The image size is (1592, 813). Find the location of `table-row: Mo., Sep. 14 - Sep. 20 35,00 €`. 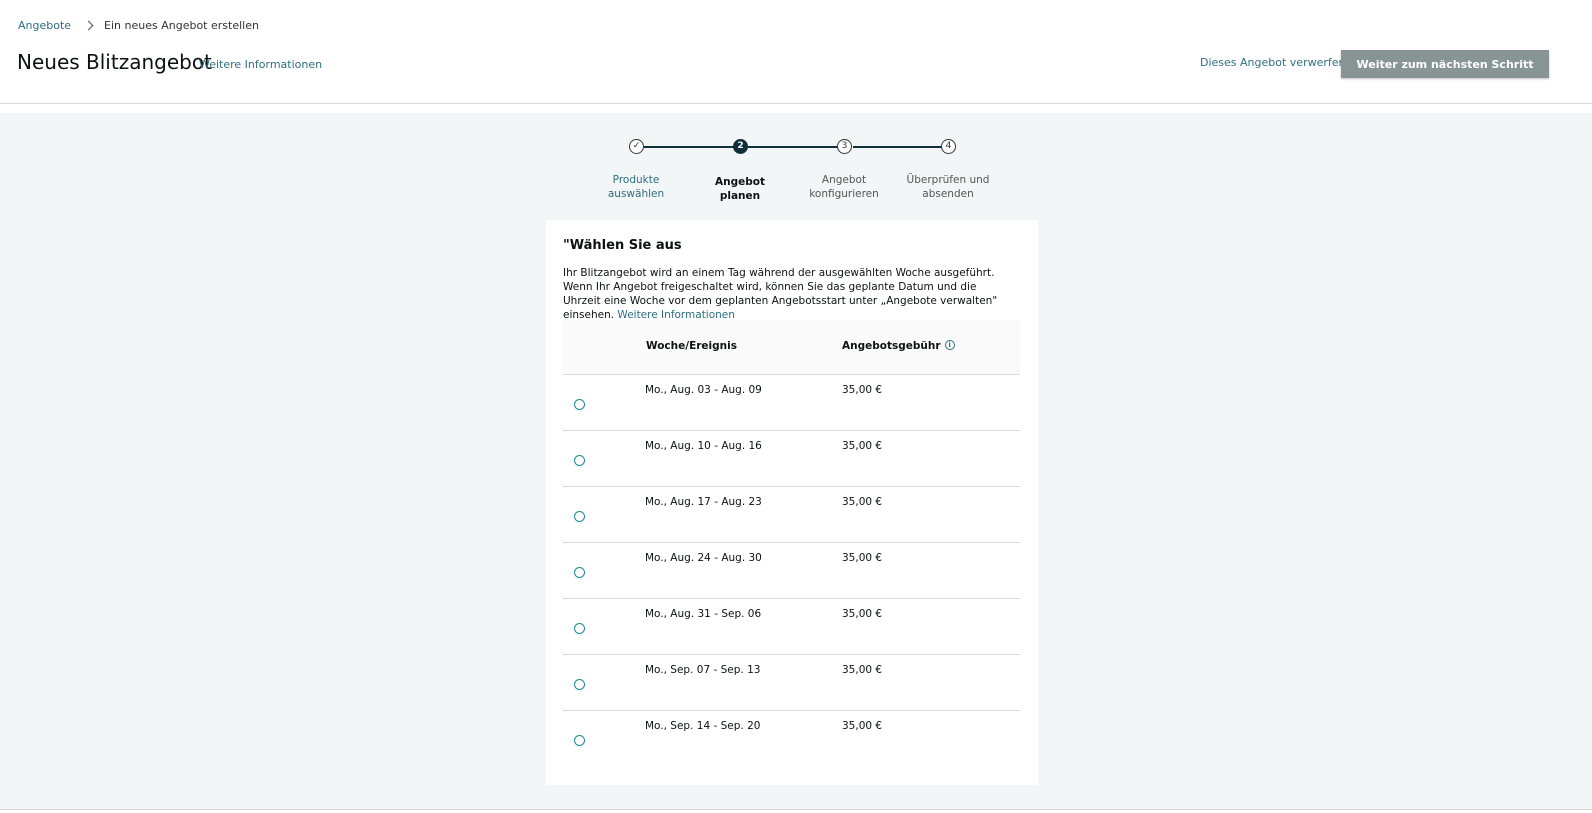

table-row: Mo., Sep. 14 - Sep. 20 35,00 € is located at coordinates (791, 739).